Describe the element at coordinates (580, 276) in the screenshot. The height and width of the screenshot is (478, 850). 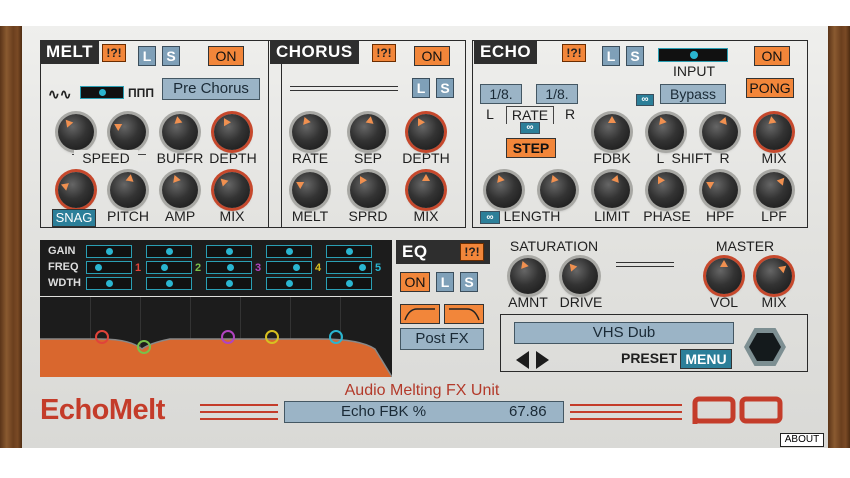
I see `saturation-drive-knob` at that location.